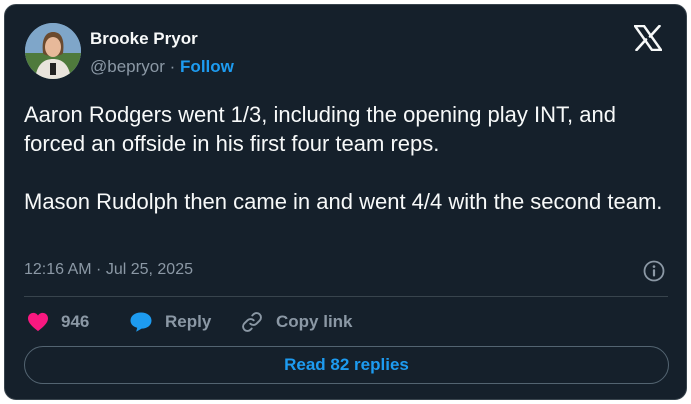  I want to click on avatar-photo, so click(53, 51).